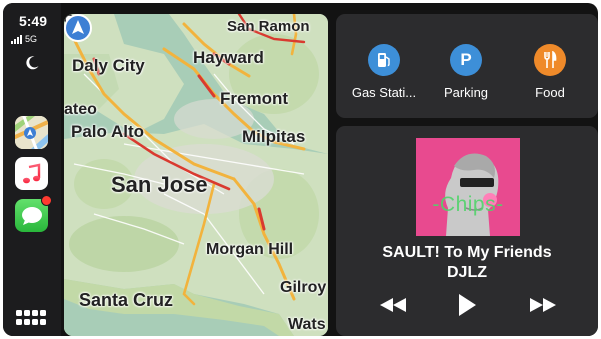 The height and width of the screenshot is (339, 601). I want to click on nearby-places-panel: Gas Stati... P Parking Food, so click(467, 66).